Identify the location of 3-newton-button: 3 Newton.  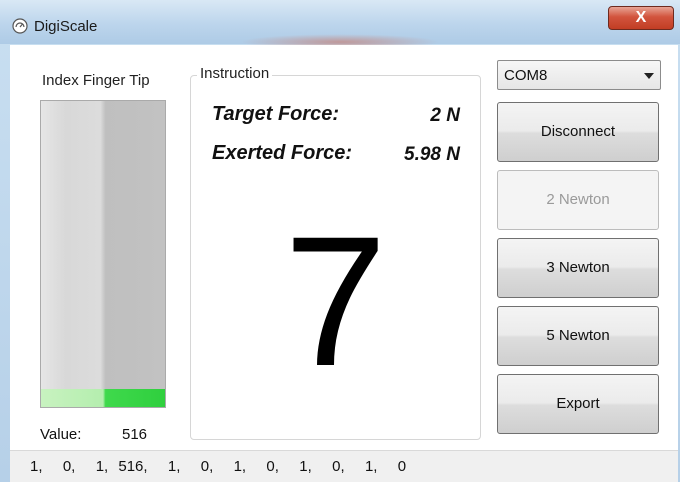
(578, 268).